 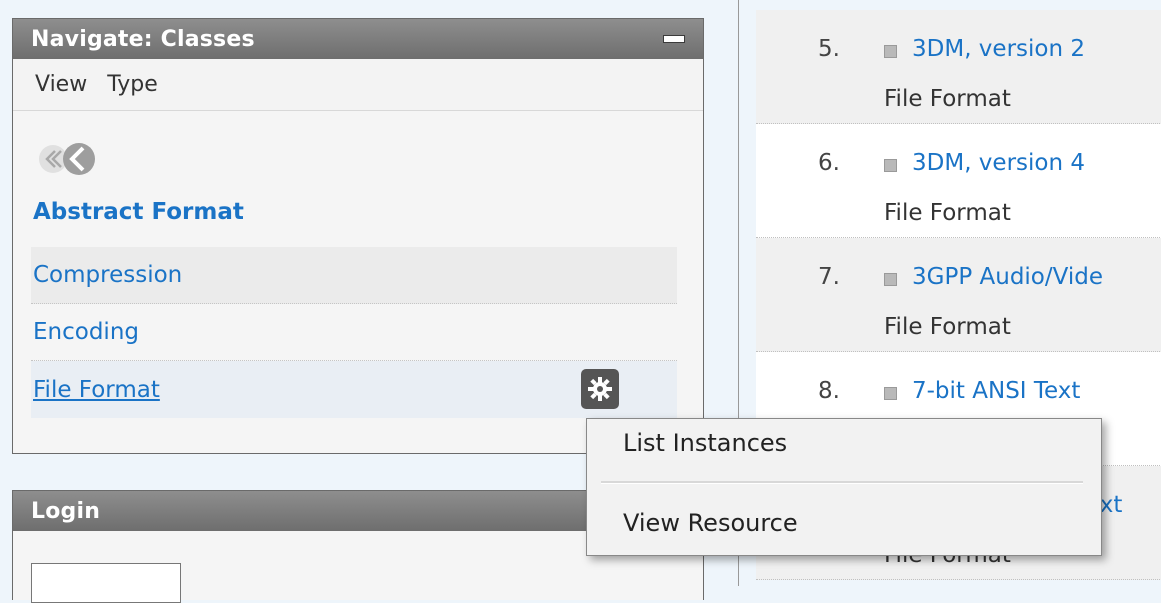 I want to click on result-item: 6. 3DM, version 4 File Format, so click(x=958, y=181).